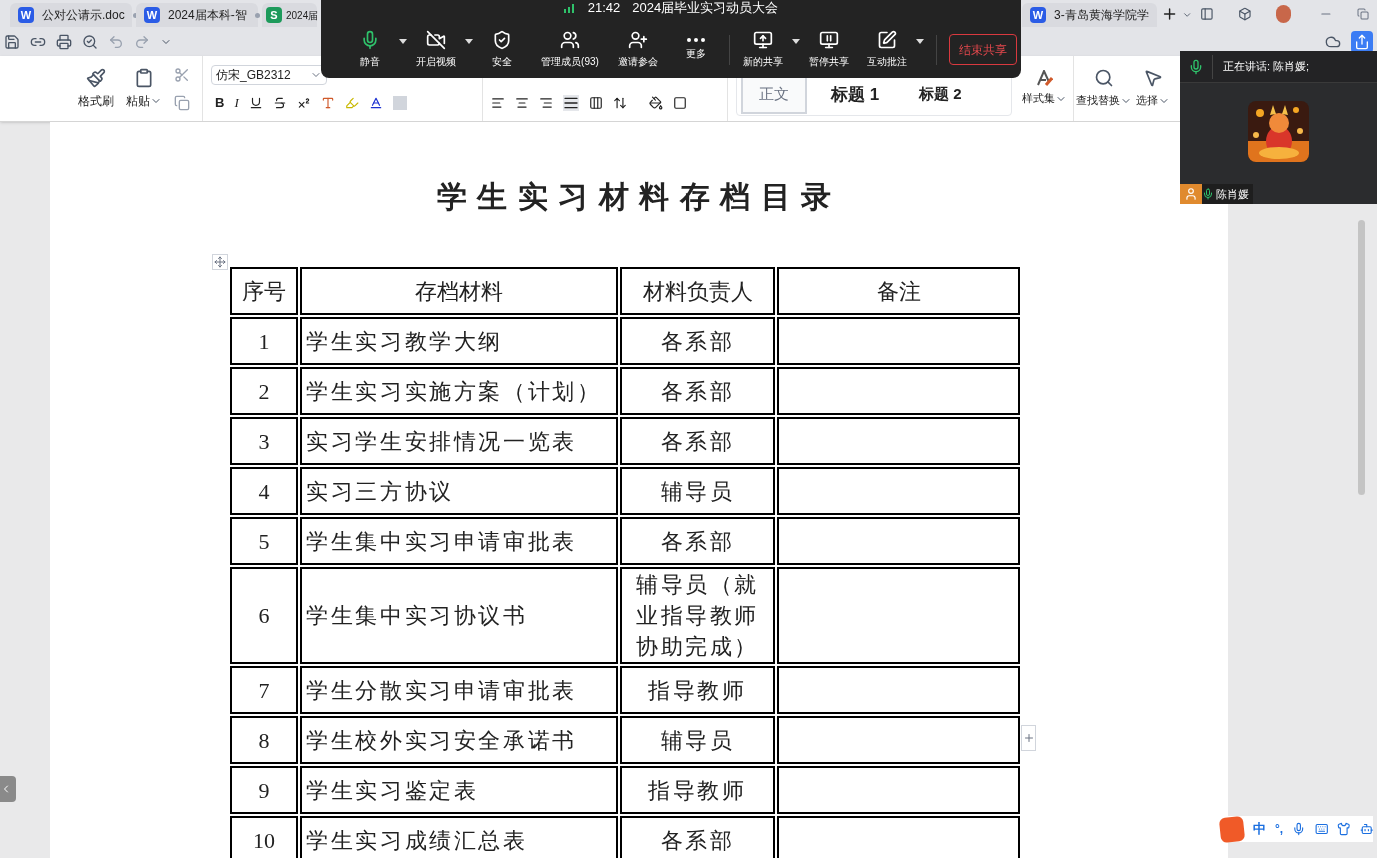  I want to click on table-cell: 实习学生安排情况一览表, so click(459, 441).